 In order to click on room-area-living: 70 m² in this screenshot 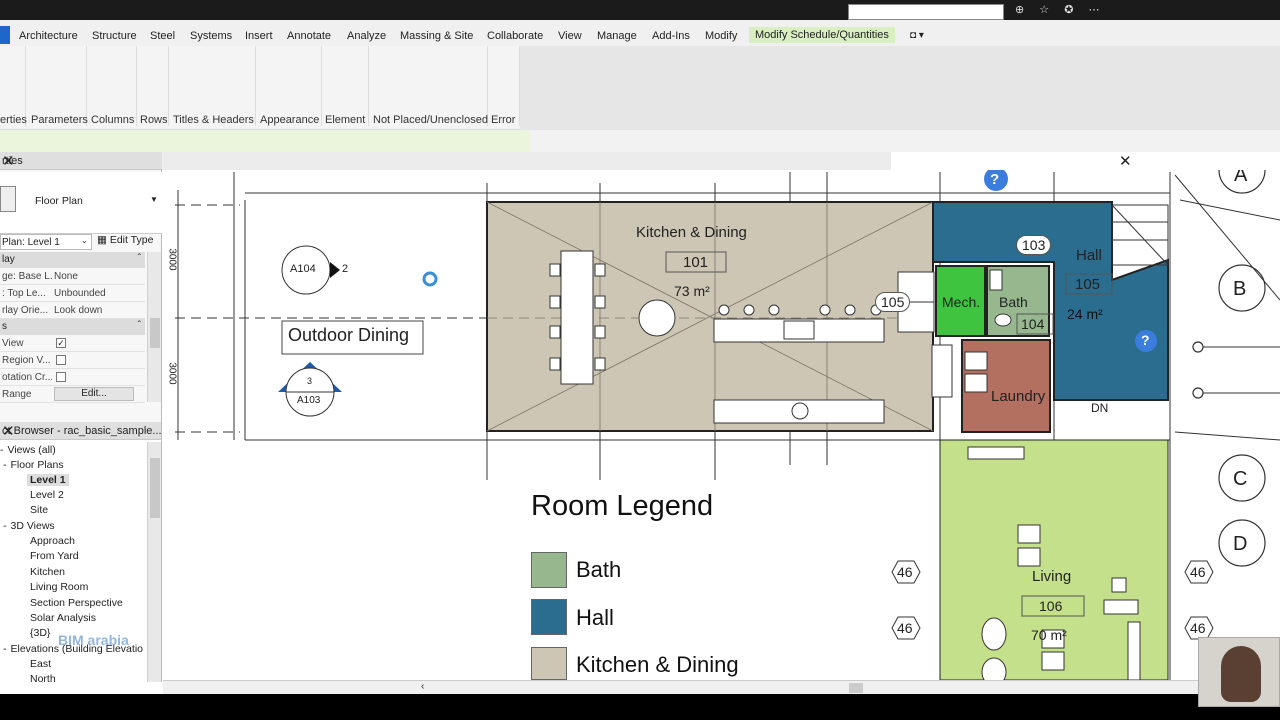, I will do `click(1049, 635)`.